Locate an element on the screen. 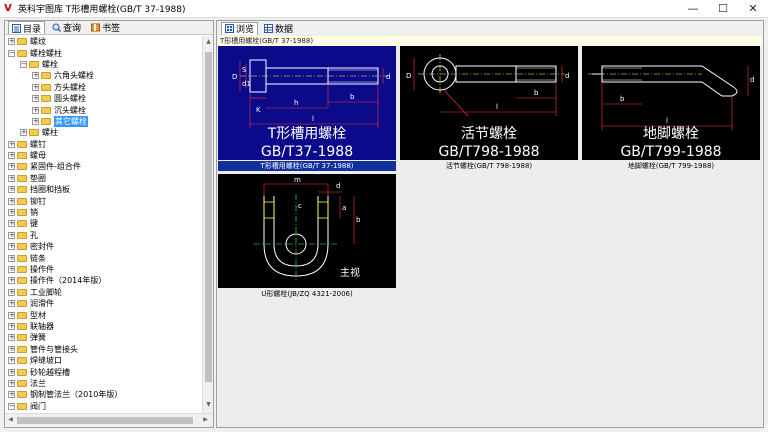  tab-search: 查询 is located at coordinates (66, 27).